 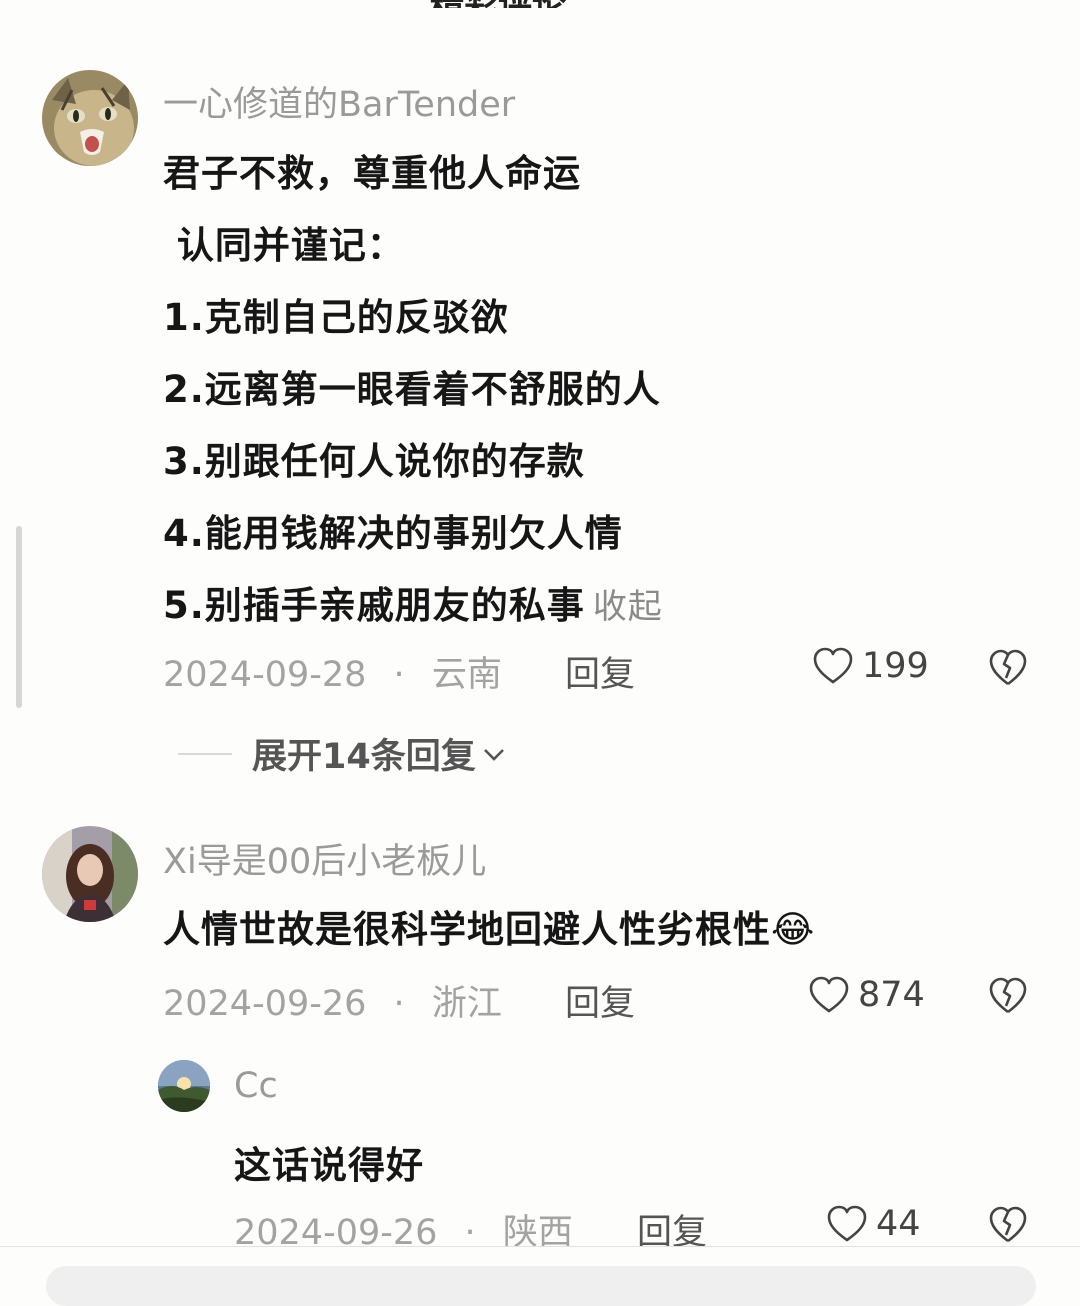 I want to click on like-count: 874, so click(x=891, y=995).